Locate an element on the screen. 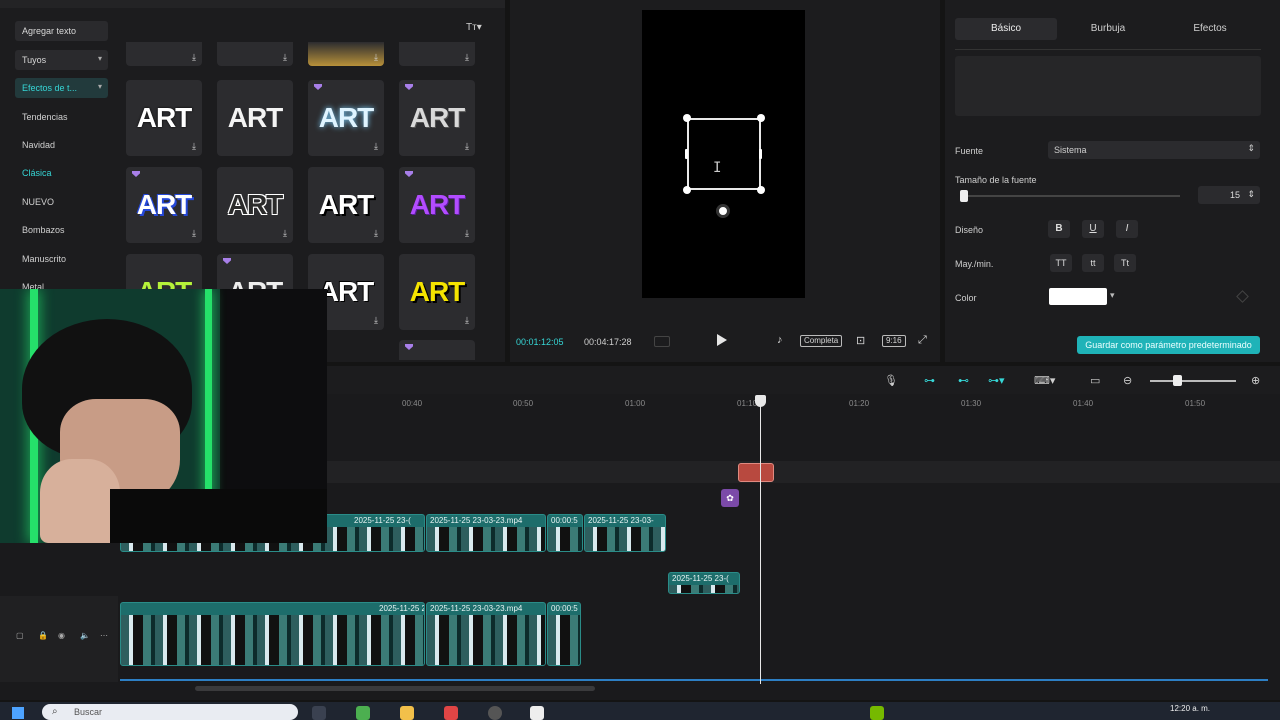 The width and height of the screenshot is (1280, 720). nvidia-icon is located at coordinates (877, 713).